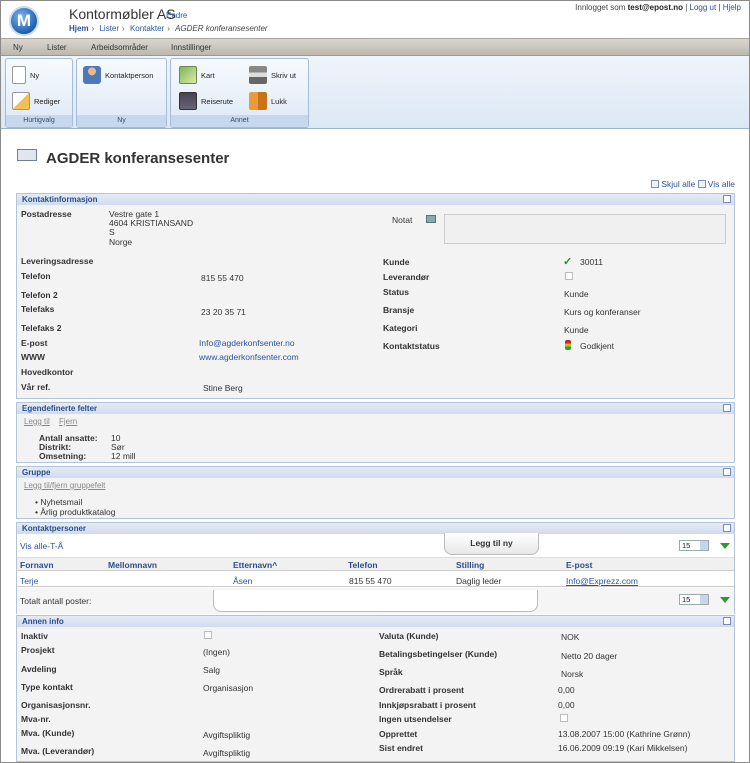  Describe the element at coordinates (431, 219) in the screenshot. I see `note-icon` at that location.